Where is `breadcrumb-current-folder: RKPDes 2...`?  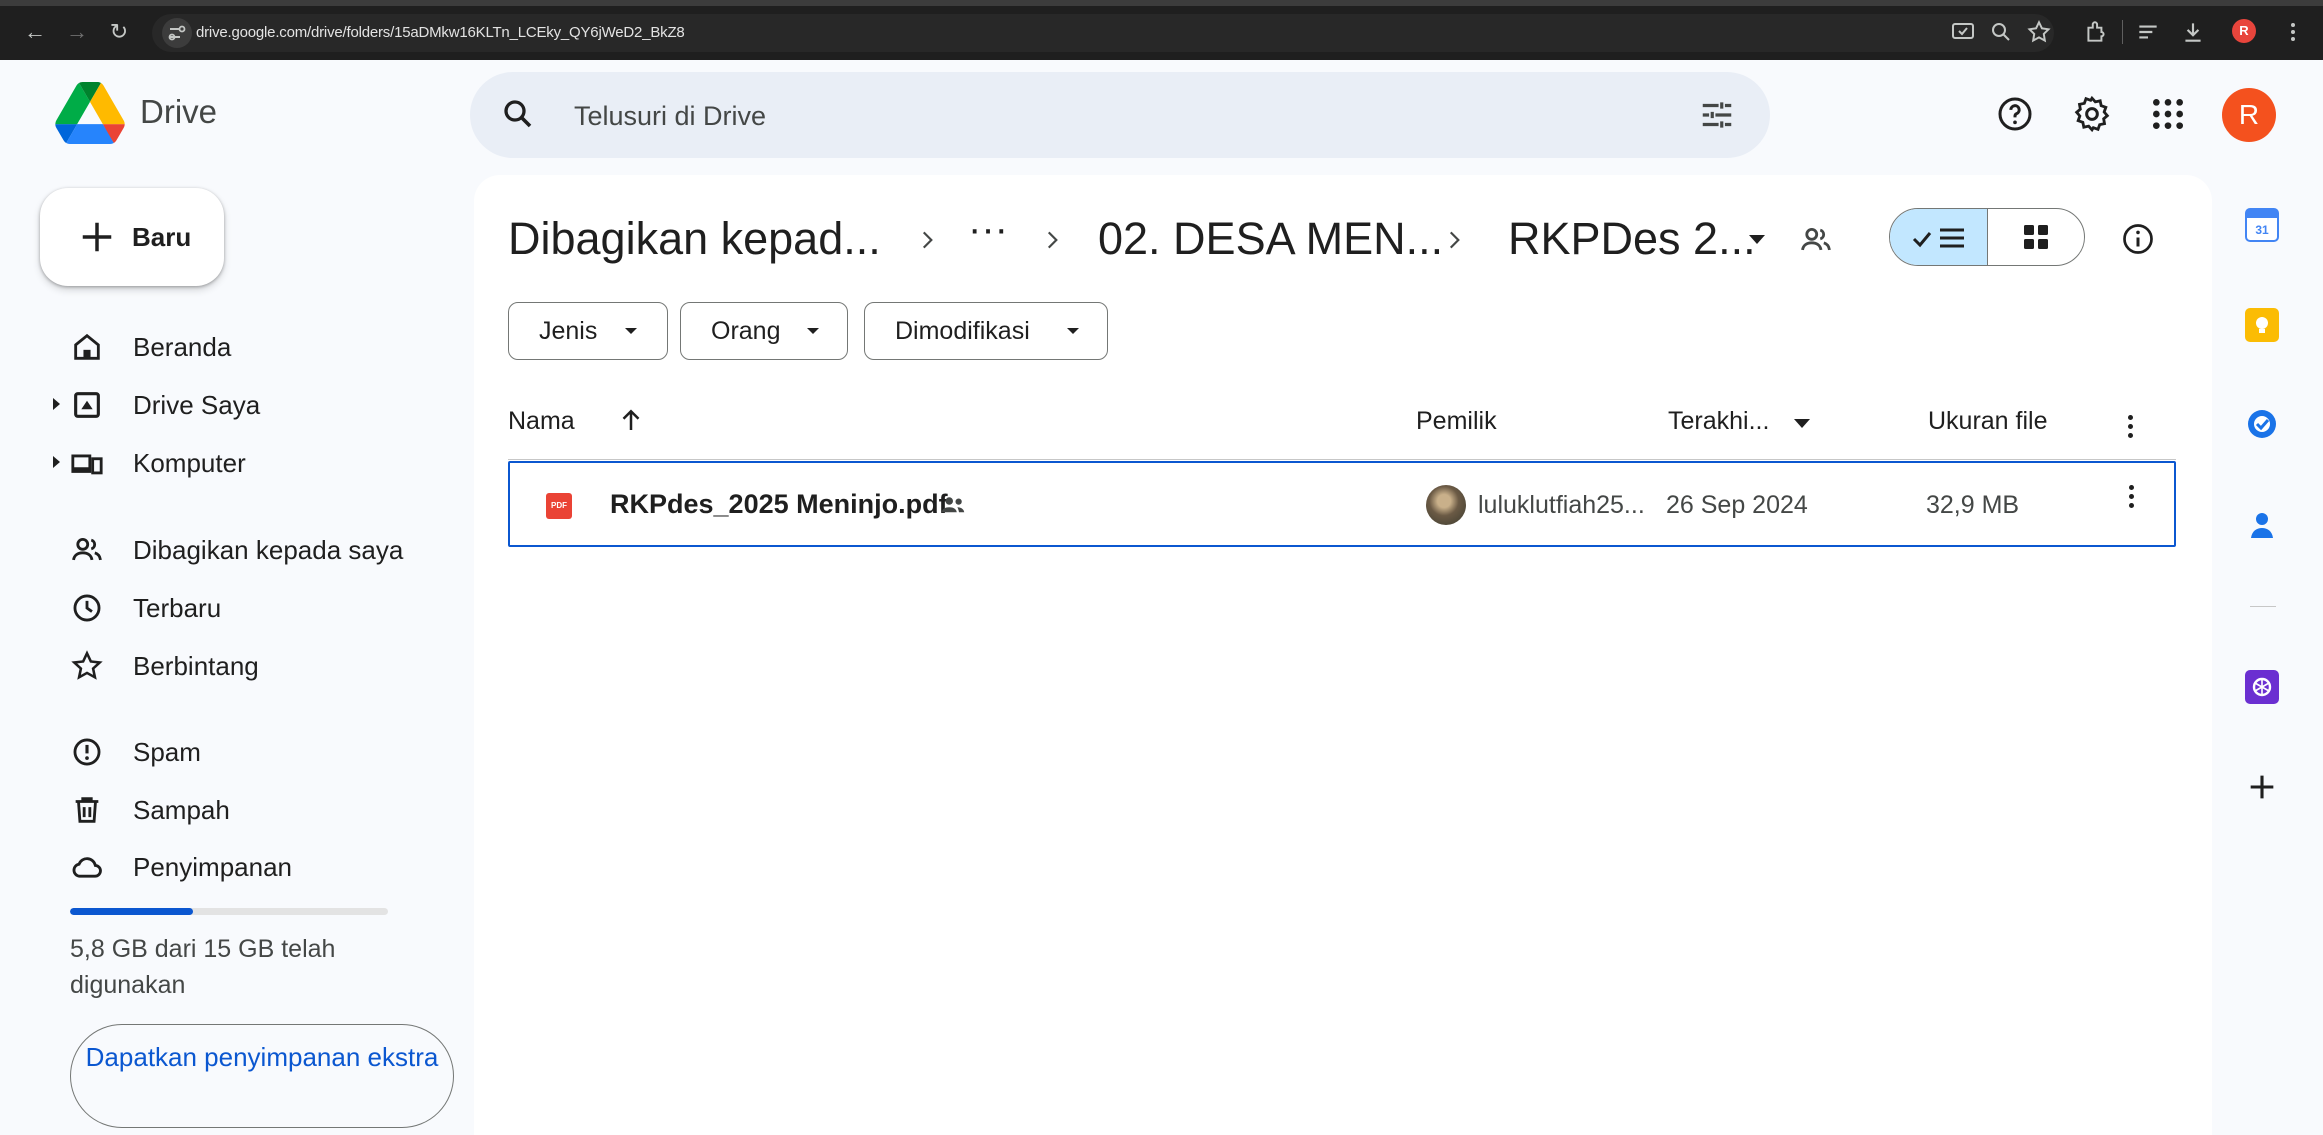 breadcrumb-current-folder: RKPDes 2... is located at coordinates (1632, 239).